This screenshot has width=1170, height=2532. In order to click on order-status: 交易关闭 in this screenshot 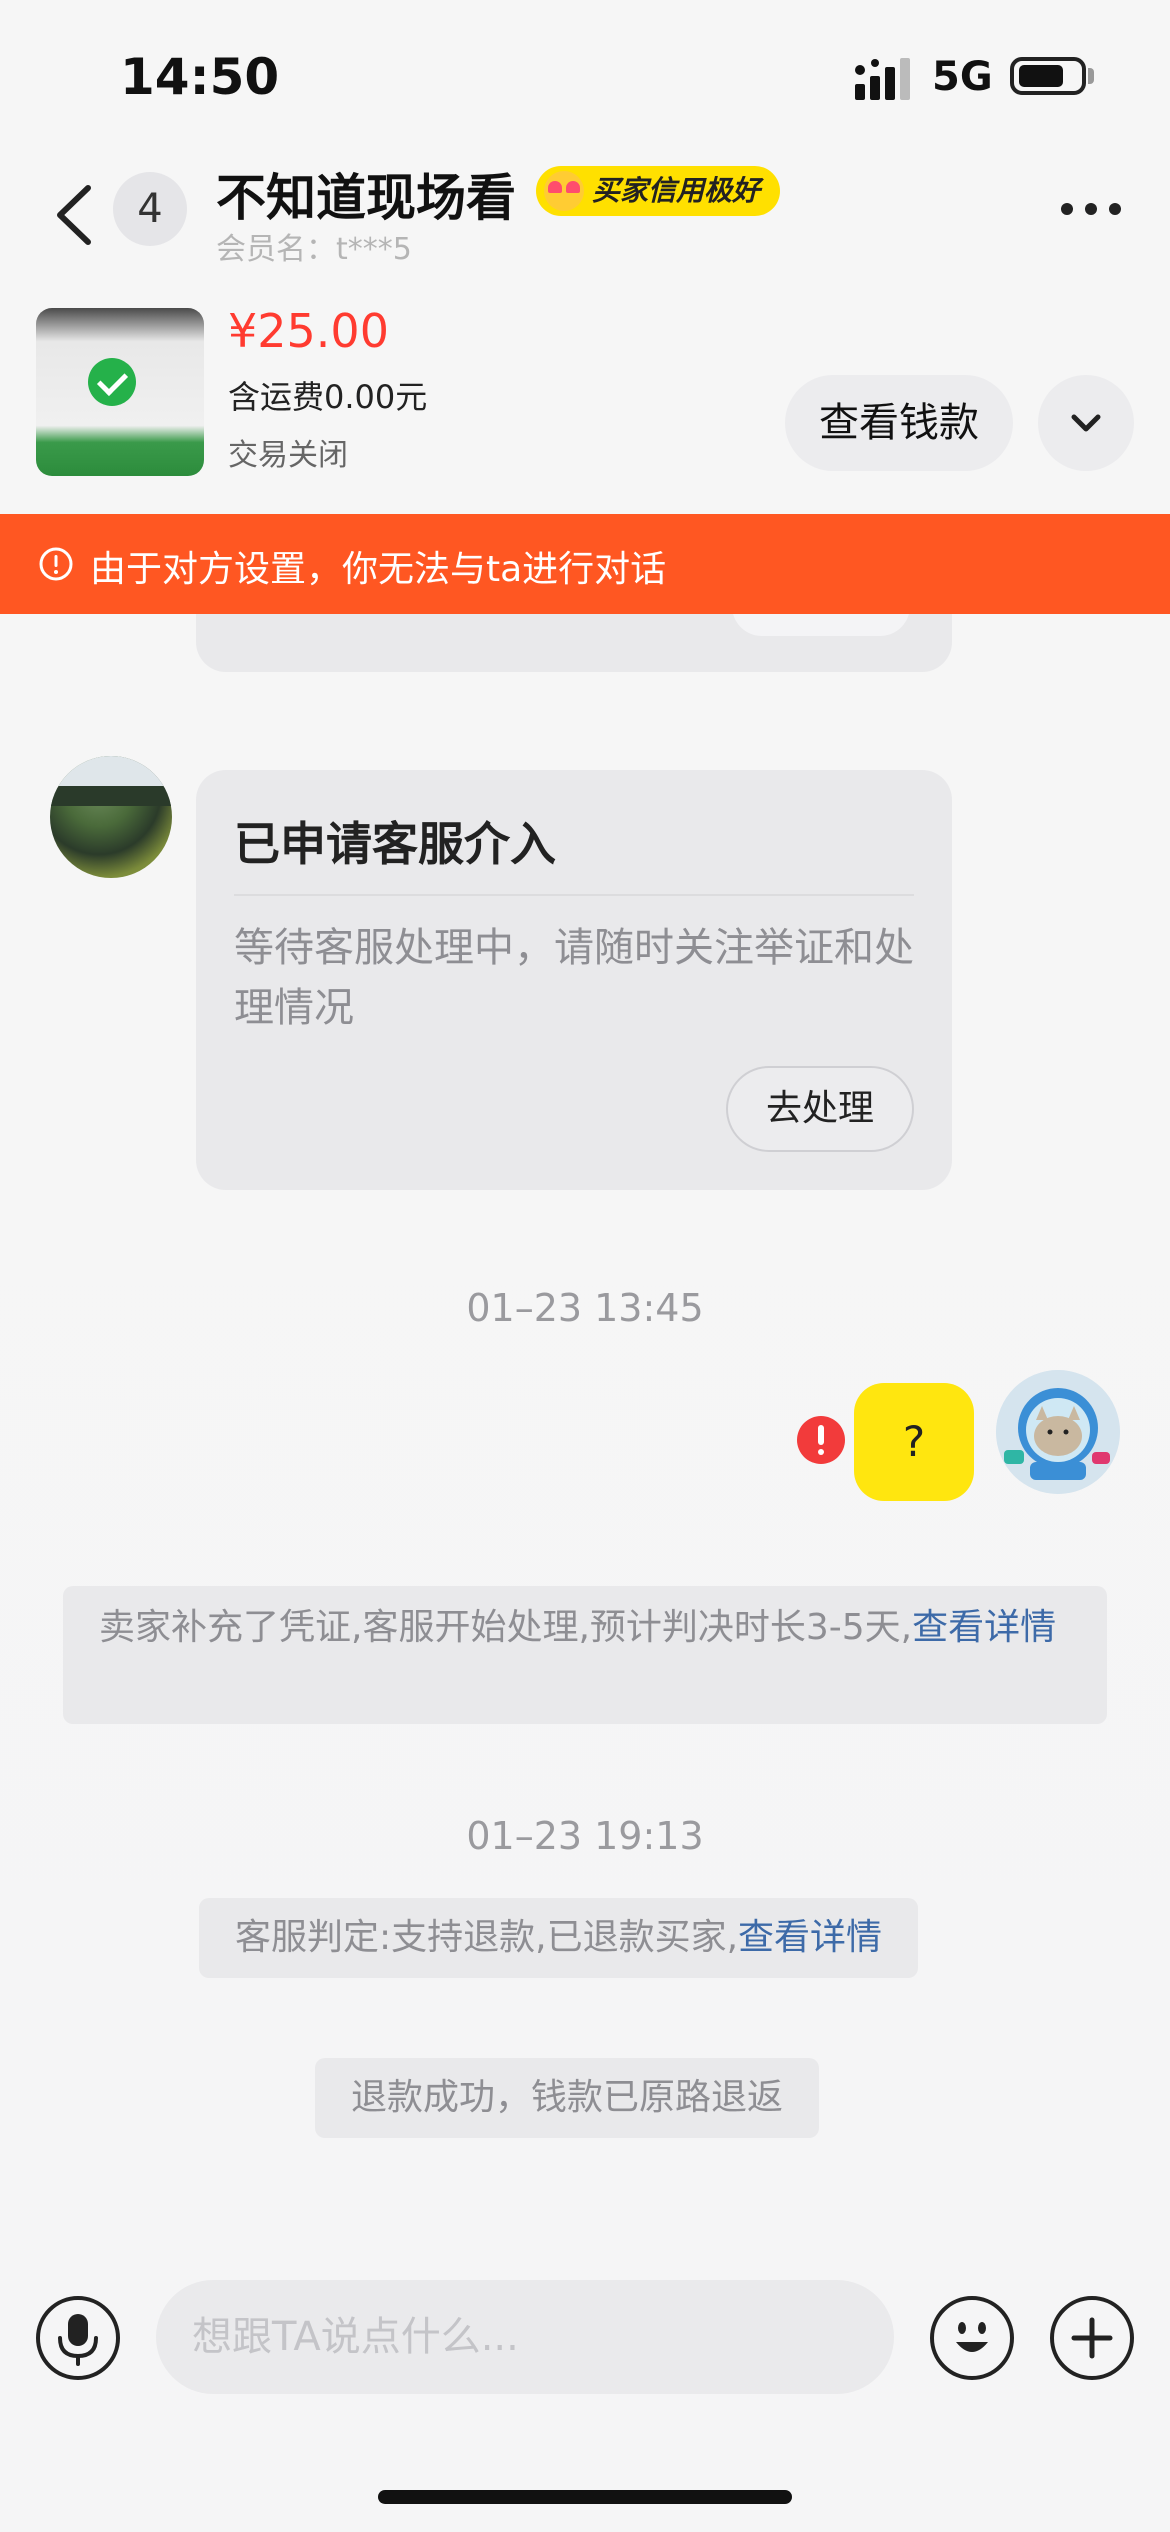, I will do `click(288, 455)`.